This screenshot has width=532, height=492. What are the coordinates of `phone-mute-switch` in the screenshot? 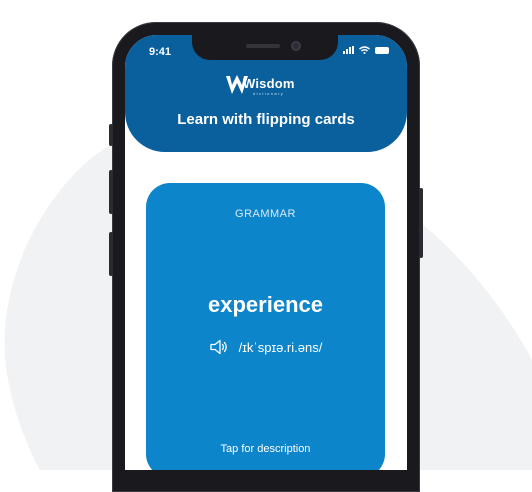 It's located at (111, 135).